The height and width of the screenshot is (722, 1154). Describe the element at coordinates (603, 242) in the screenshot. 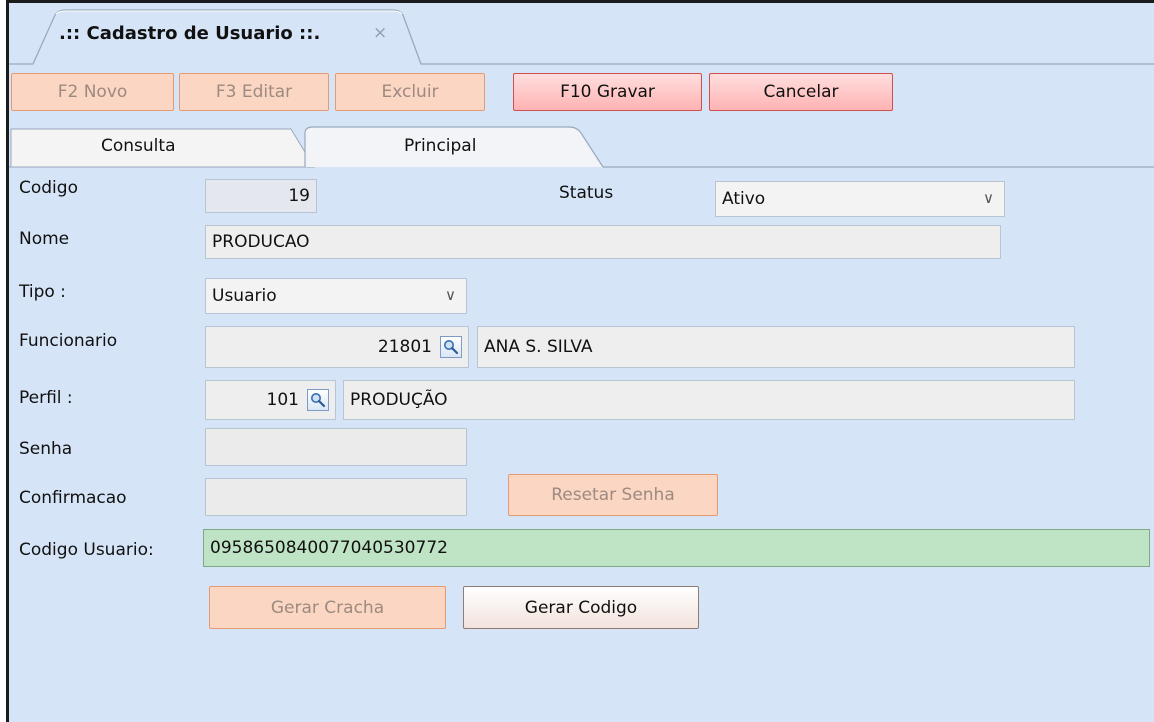

I see `nome-field: PRODUCAO` at that location.